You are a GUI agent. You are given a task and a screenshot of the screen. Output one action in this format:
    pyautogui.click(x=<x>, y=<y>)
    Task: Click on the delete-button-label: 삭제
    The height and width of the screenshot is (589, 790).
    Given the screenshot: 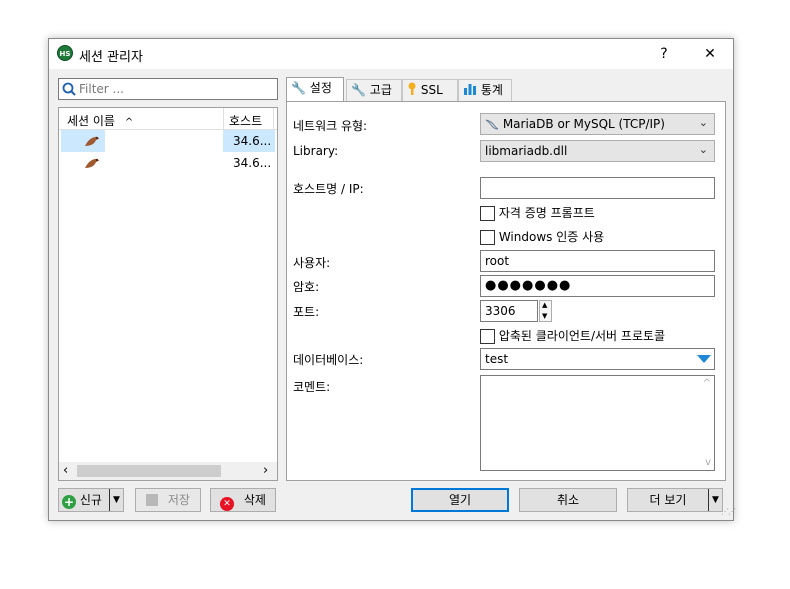 What is the action you would take?
    pyautogui.click(x=254, y=500)
    